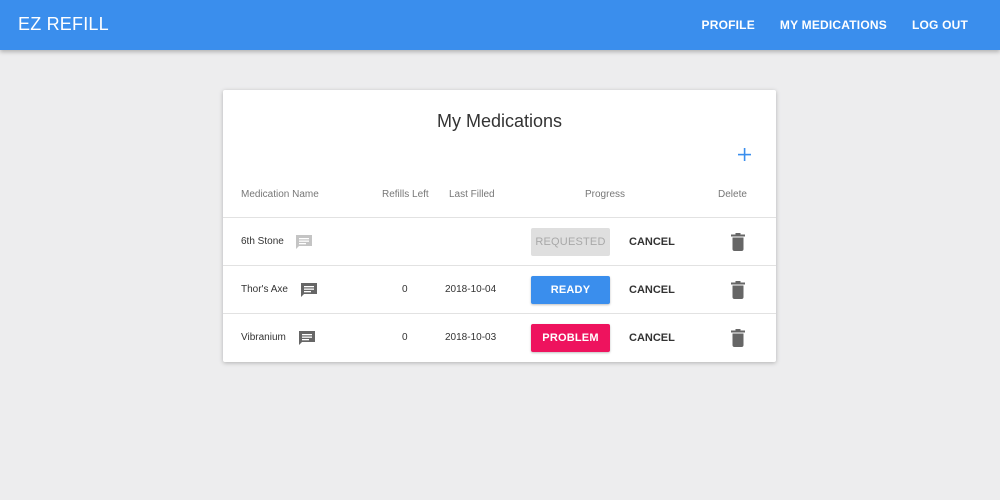  What do you see at coordinates (570, 242) in the screenshot?
I see `status-requested-button: REQUESTED` at bounding box center [570, 242].